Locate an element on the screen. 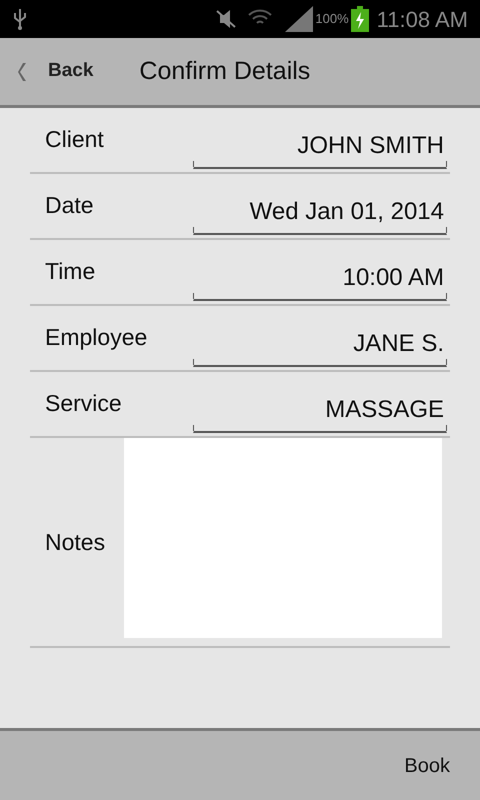 The width and height of the screenshot is (480, 800). usb-icon is located at coordinates (20, 19).